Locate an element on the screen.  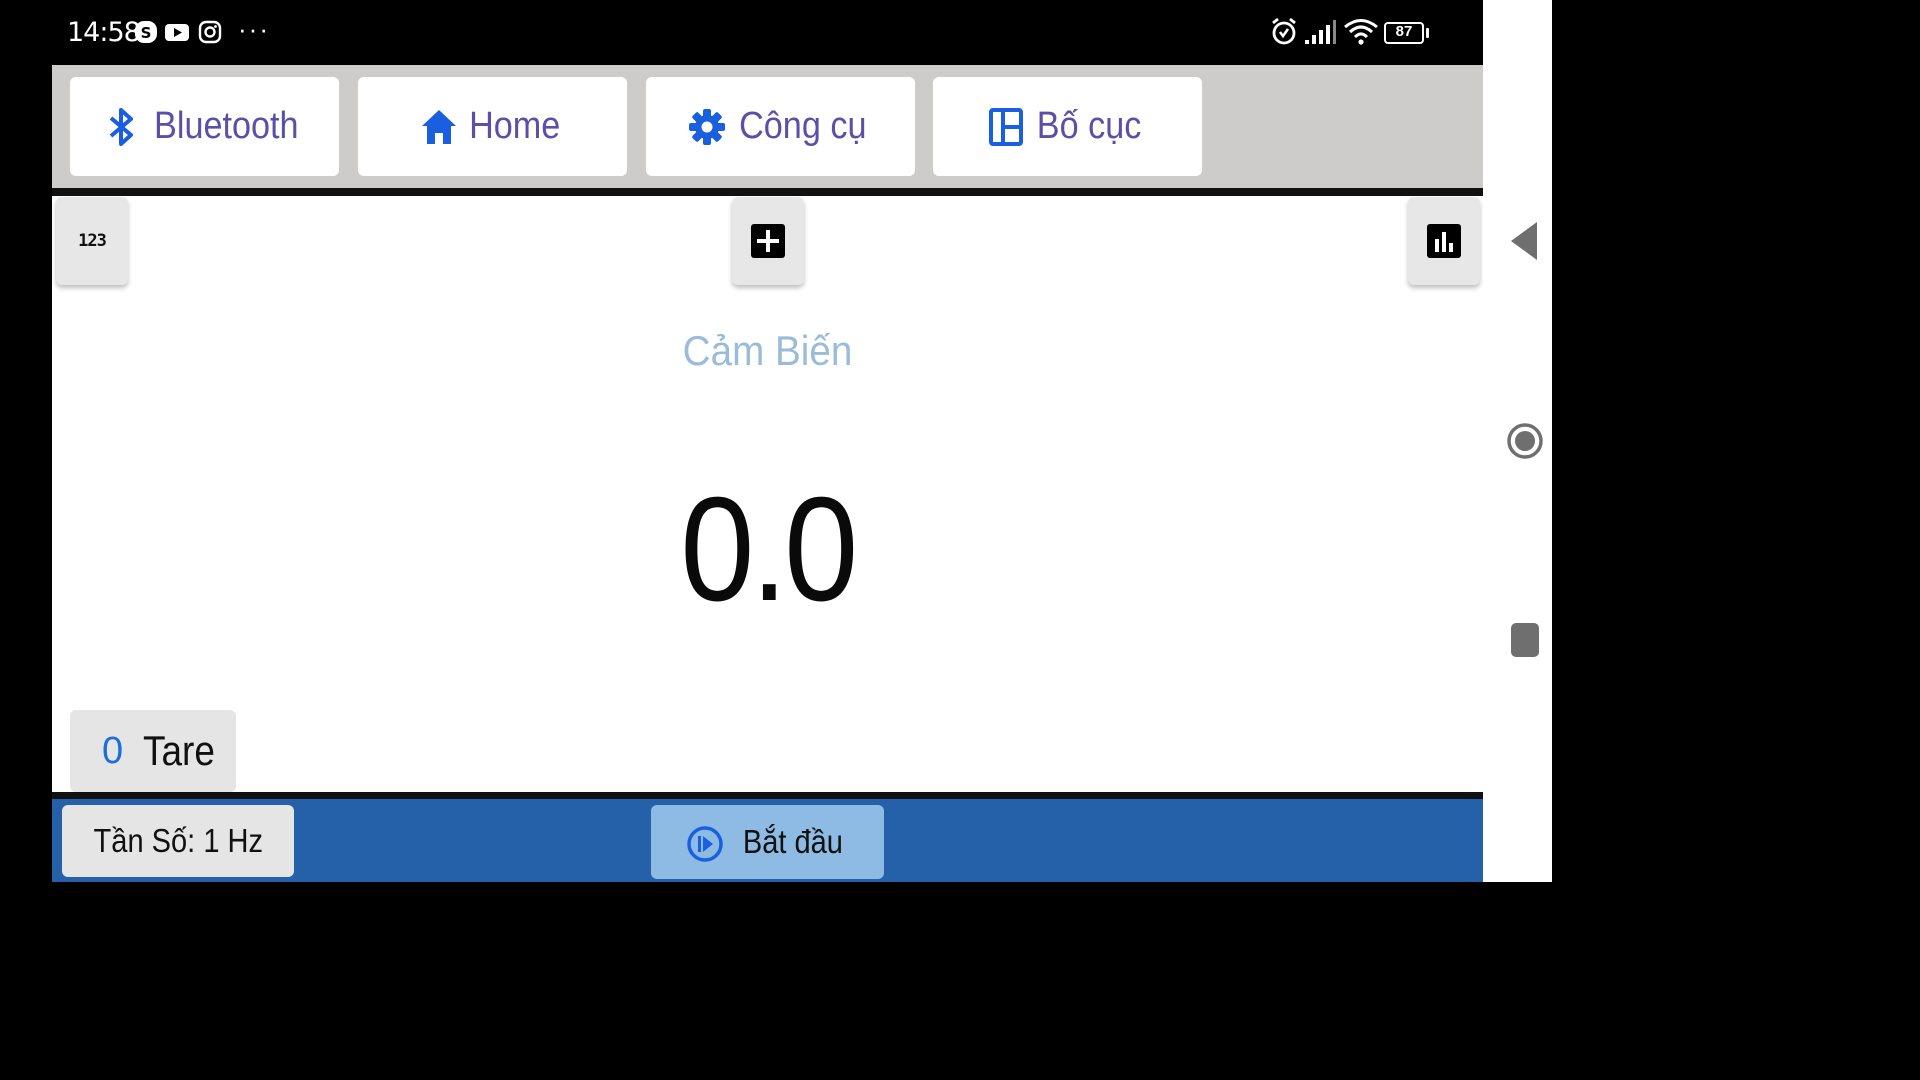
skype-icon: S is located at coordinates (146, 32).